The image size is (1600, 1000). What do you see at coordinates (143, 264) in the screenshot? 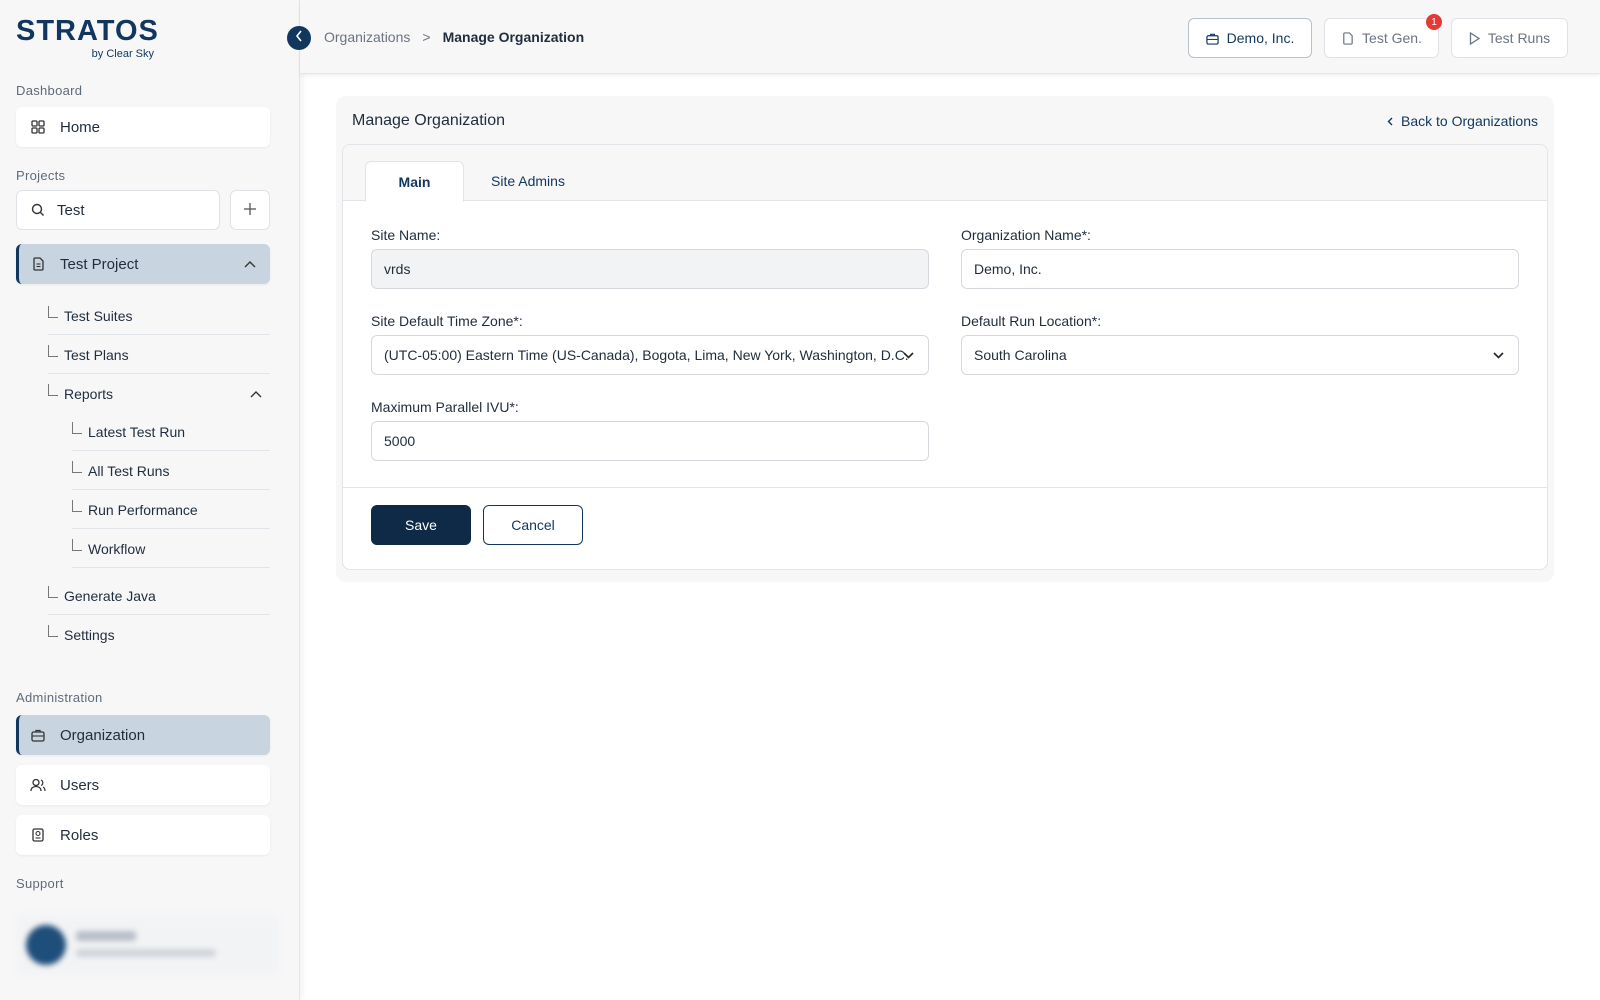
I see `sidebar-item-test-project: Test Project` at bounding box center [143, 264].